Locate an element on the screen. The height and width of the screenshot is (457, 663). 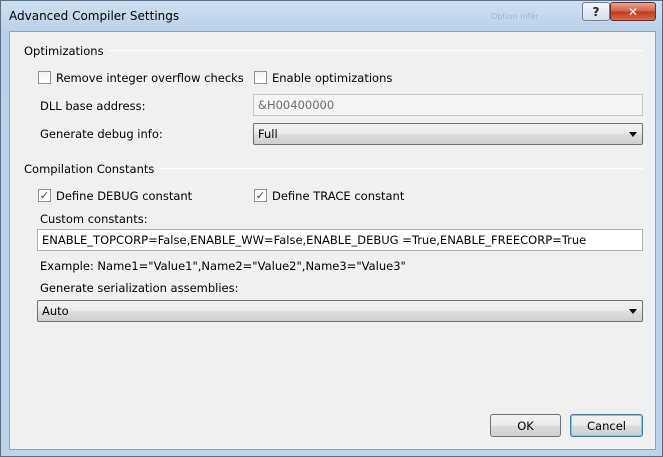
define-debug-checkbox: ✓ is located at coordinates (44, 195).